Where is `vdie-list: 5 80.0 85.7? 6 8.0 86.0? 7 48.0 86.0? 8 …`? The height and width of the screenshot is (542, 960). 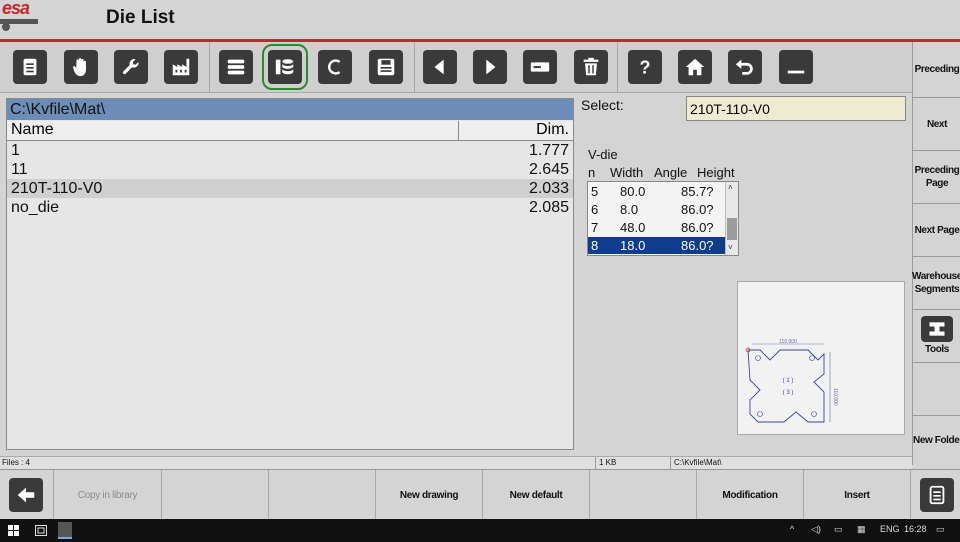
vdie-list: 5 80.0 85.7? 6 8.0 86.0? 7 48.0 86.0? 8 … is located at coordinates (663, 218).